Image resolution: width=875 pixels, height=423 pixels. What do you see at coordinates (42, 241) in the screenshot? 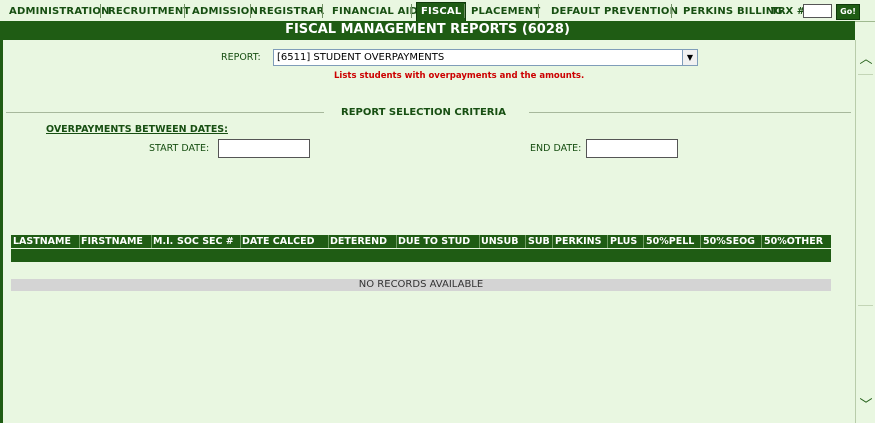
I see `column-header-lastname: LASTNAME` at bounding box center [42, 241].